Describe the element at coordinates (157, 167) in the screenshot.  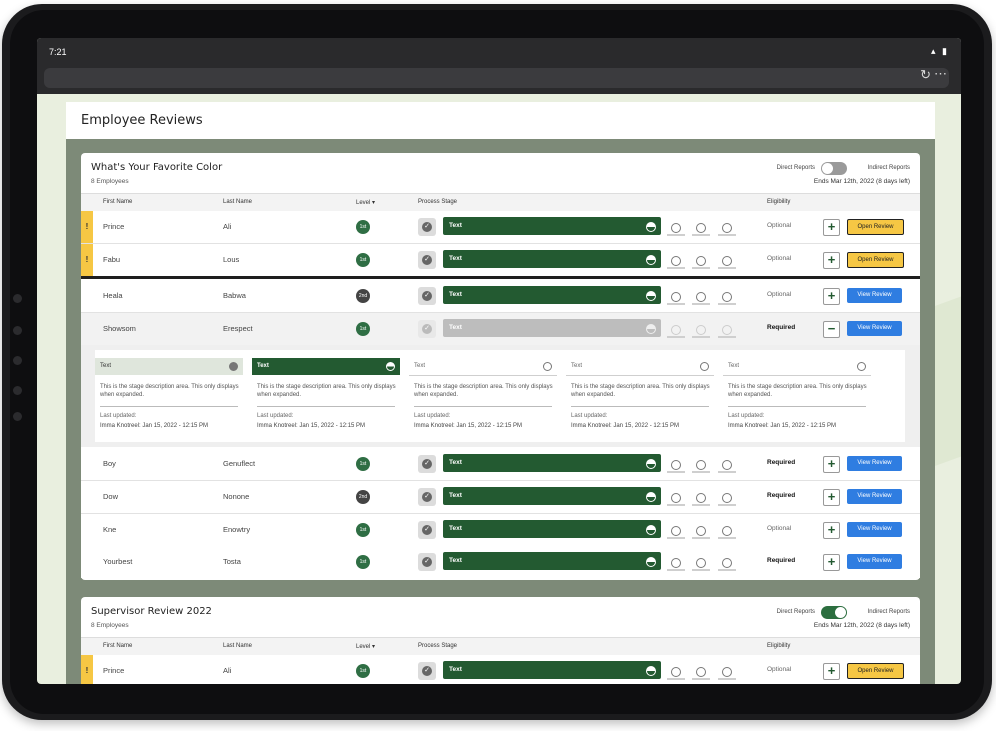
I see `card-title: What's Your Favorite Color` at that location.